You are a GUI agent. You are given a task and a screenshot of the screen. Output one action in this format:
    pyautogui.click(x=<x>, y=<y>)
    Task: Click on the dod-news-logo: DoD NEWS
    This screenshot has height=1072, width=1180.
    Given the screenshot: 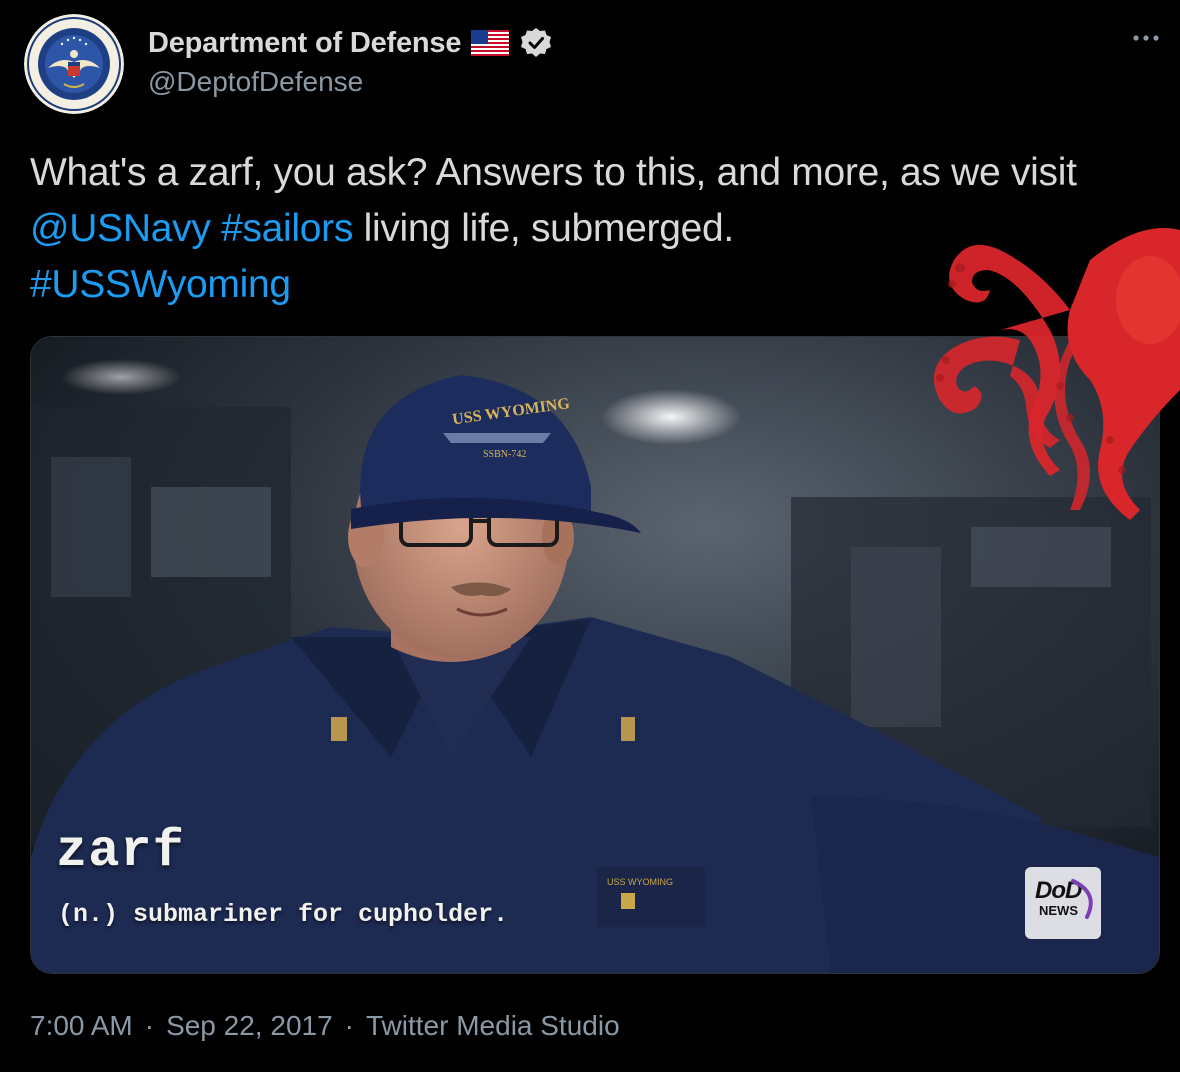 What is the action you would take?
    pyautogui.click(x=1063, y=903)
    